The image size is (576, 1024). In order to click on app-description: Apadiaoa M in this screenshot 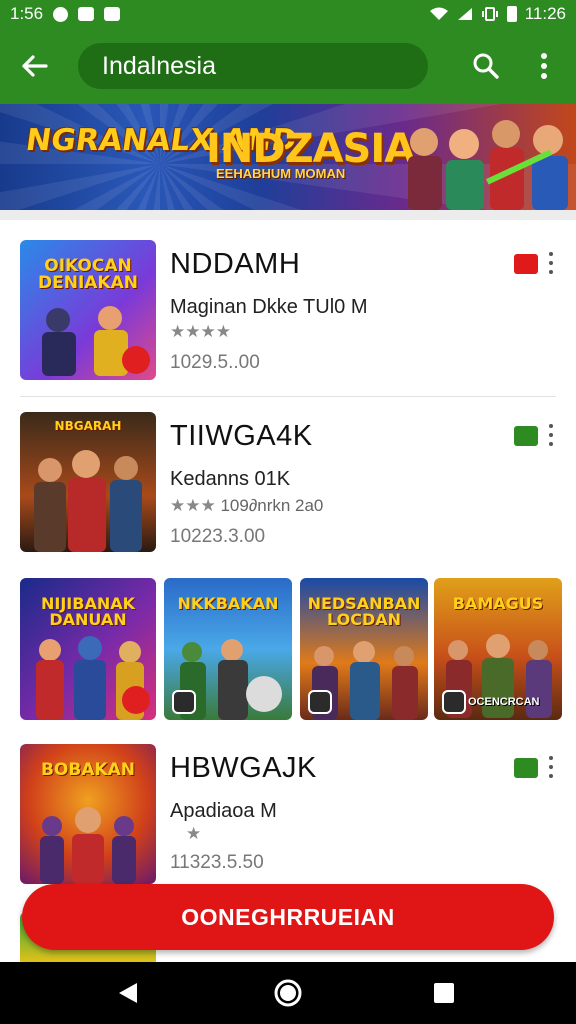, I will do `click(223, 811)`.